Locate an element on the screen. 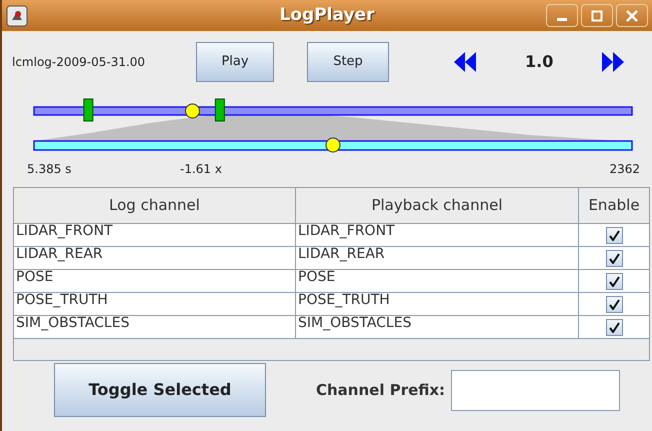  maximize-button is located at coordinates (597, 15).